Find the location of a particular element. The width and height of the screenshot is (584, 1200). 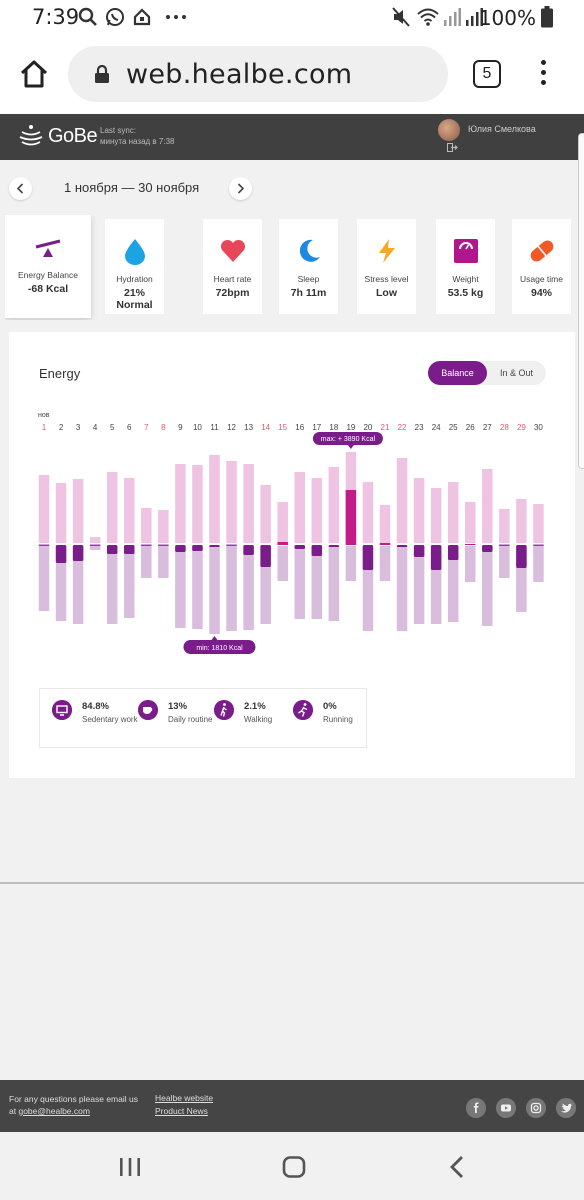

metric-card-sleep: Sleep 7h 11m is located at coordinates (308, 266).